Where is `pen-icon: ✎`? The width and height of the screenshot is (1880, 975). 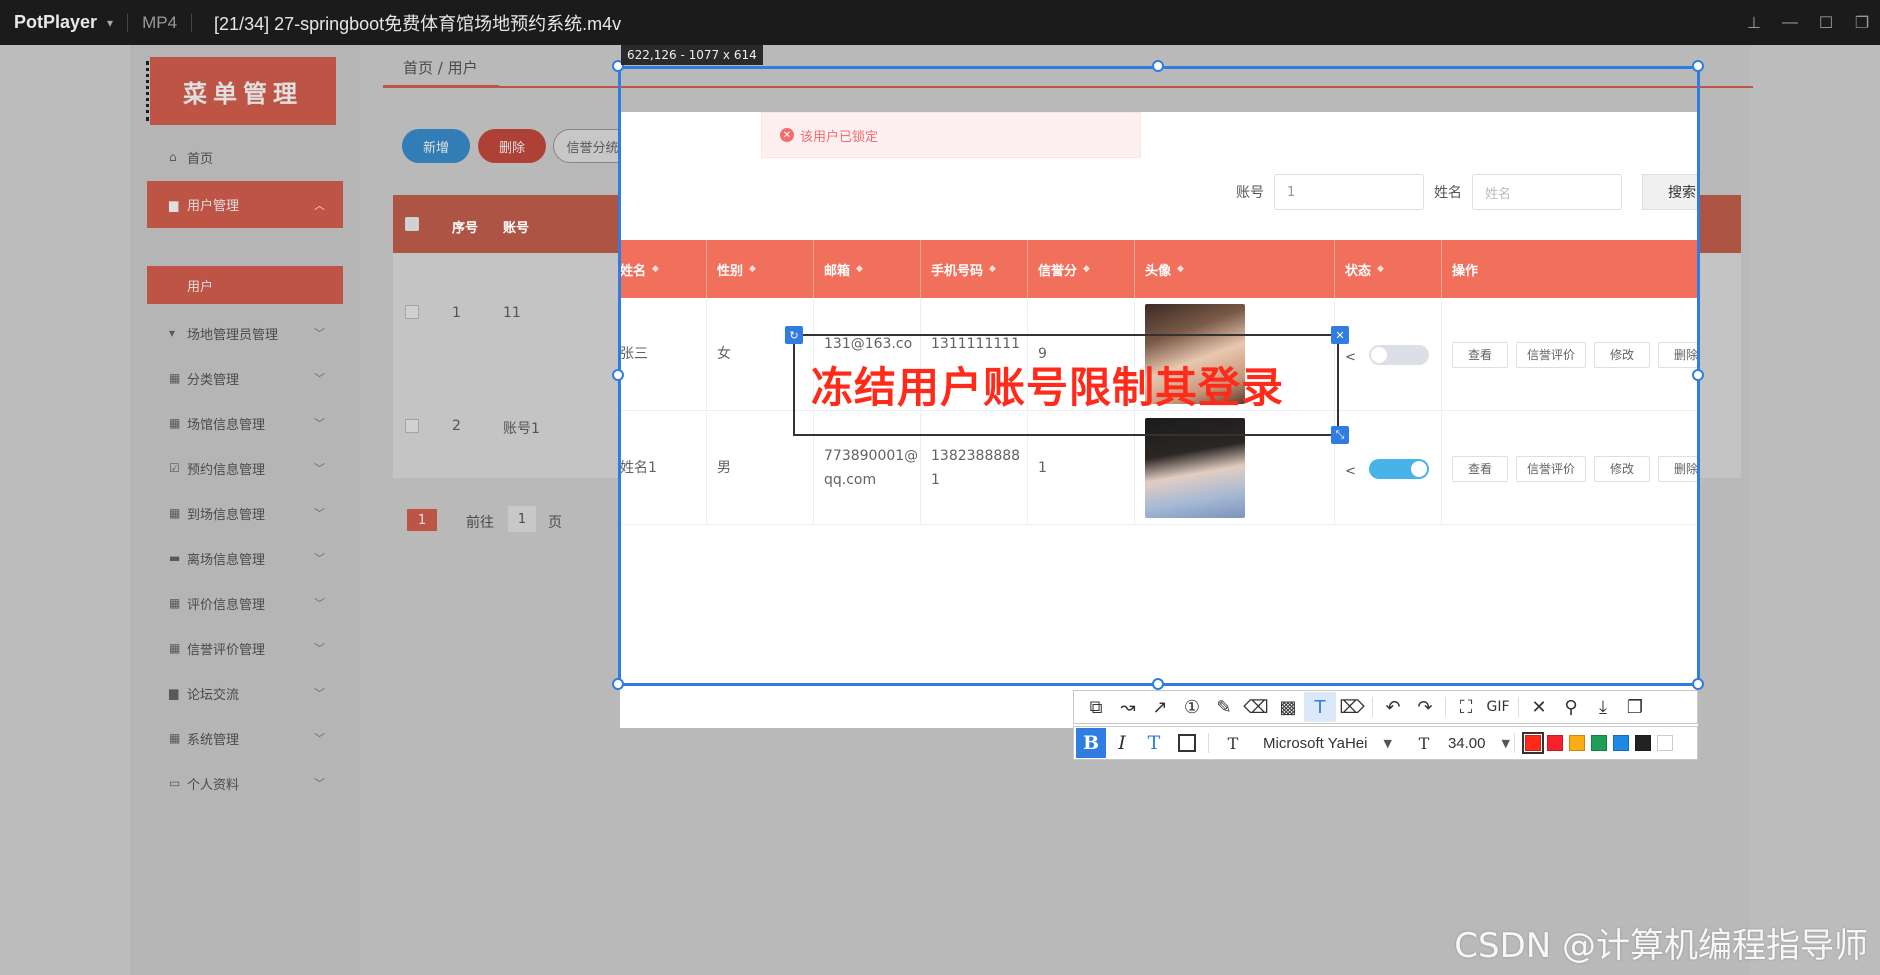 pen-icon: ✎ is located at coordinates (1224, 707).